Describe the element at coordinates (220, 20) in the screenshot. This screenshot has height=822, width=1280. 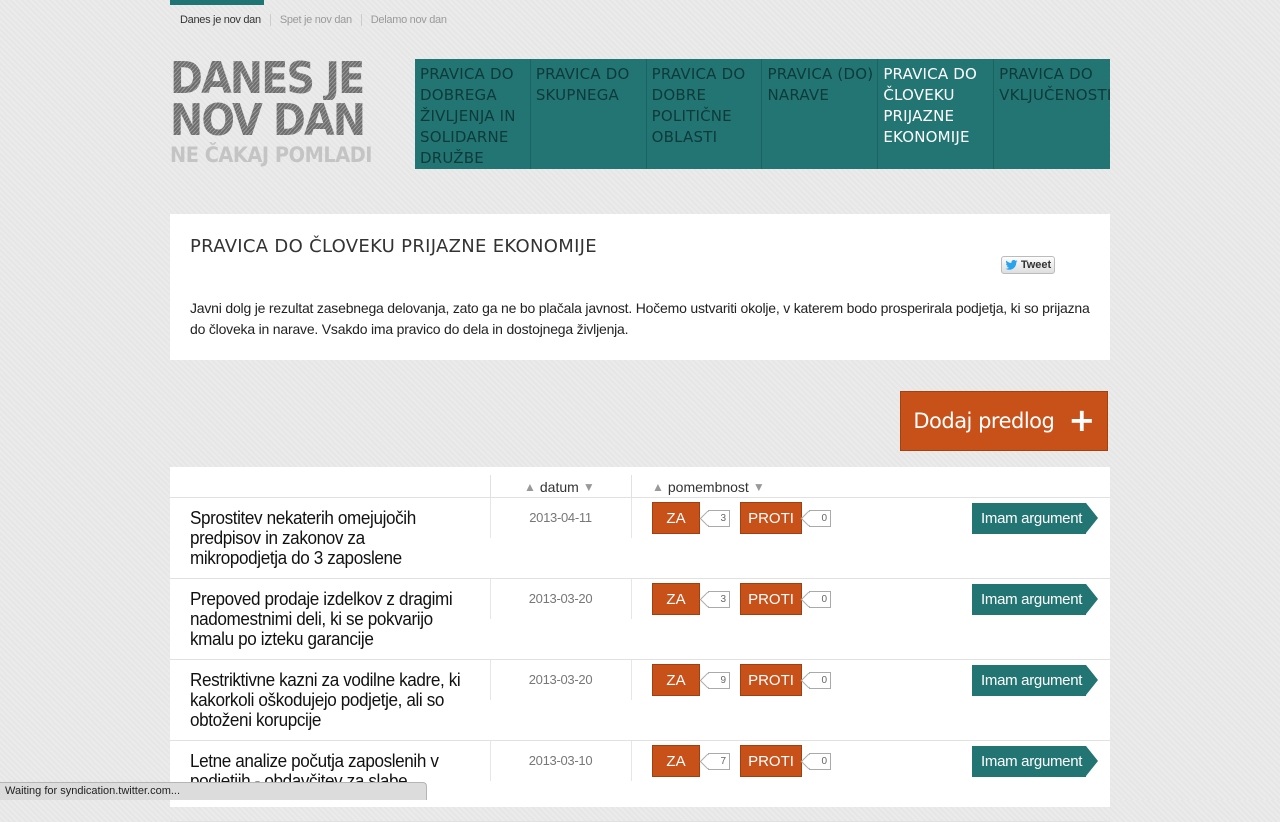
I see `topnav-link-danes: Danes je nov dan` at that location.